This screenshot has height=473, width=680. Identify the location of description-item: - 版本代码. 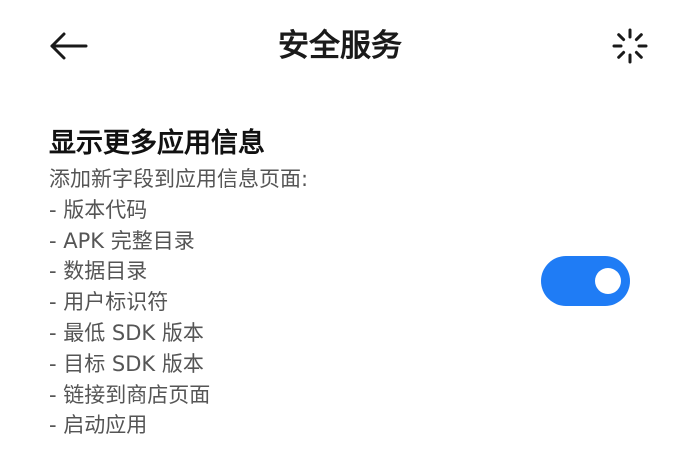
(98, 209).